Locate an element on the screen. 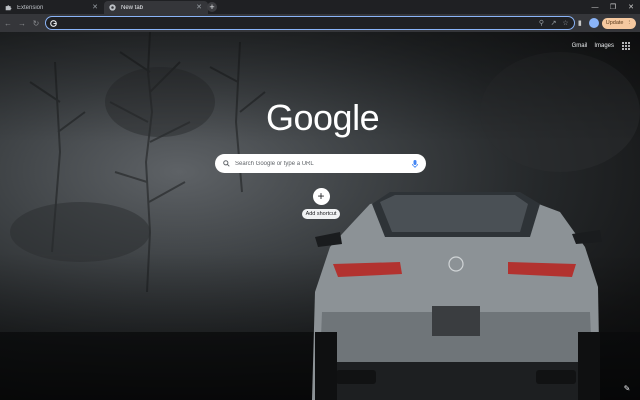 This screenshot has width=640, height=400. zoom-icon: ⚲ is located at coordinates (541, 23).